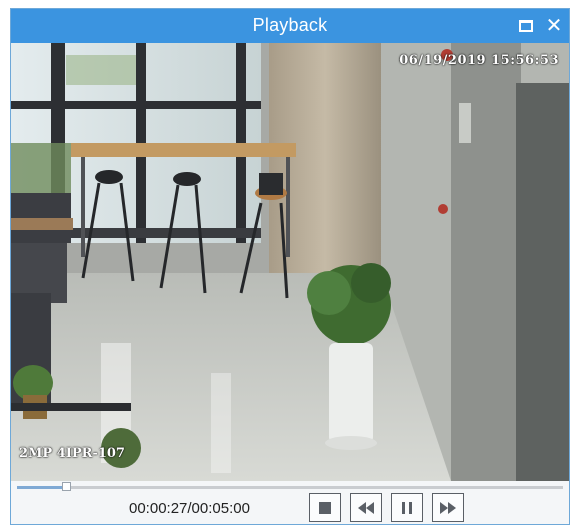 The height and width of the screenshot is (525, 571). I want to click on pause-icon, so click(407, 507).